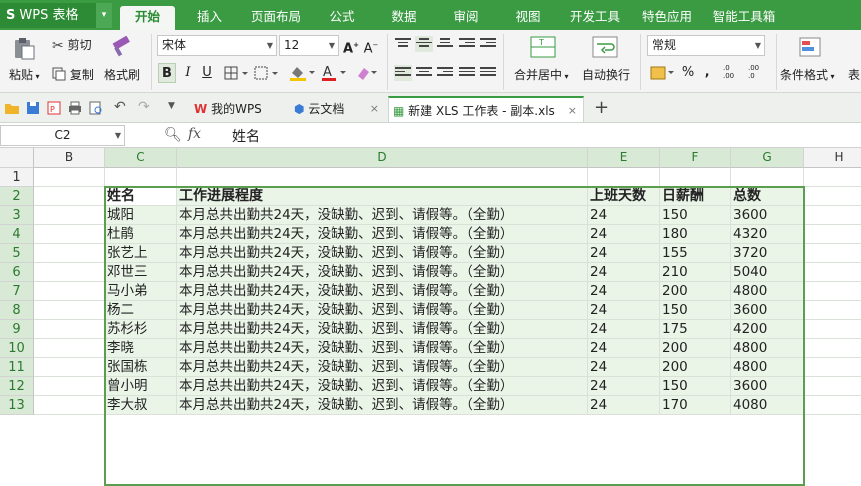 The height and width of the screenshot is (486, 861). Describe the element at coordinates (276, 18) in the screenshot. I see `tab-page-layout: 页面布局` at that location.